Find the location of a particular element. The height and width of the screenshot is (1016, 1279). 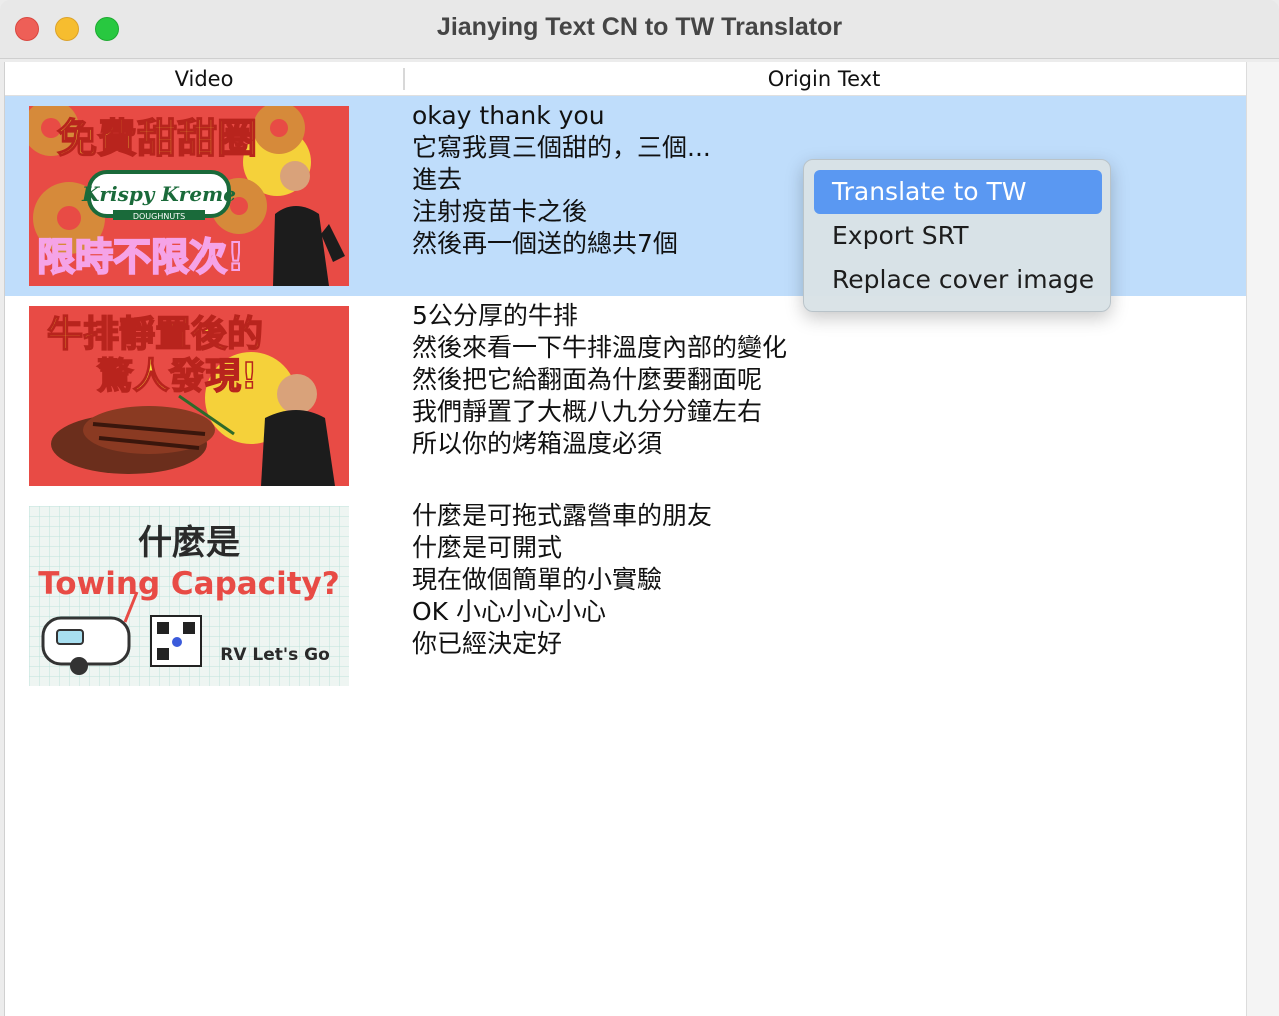

subtitle-line: 我們靜置了大概八九分分鐘左右 is located at coordinates (587, 411).